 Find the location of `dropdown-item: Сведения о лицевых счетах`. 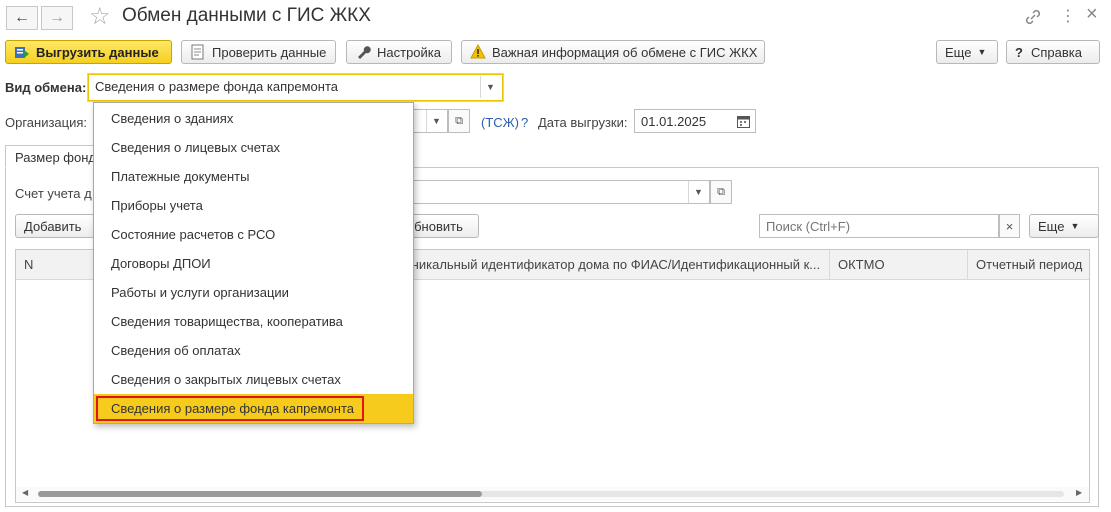

dropdown-item: Сведения о лицевых счетах is located at coordinates (253, 147).